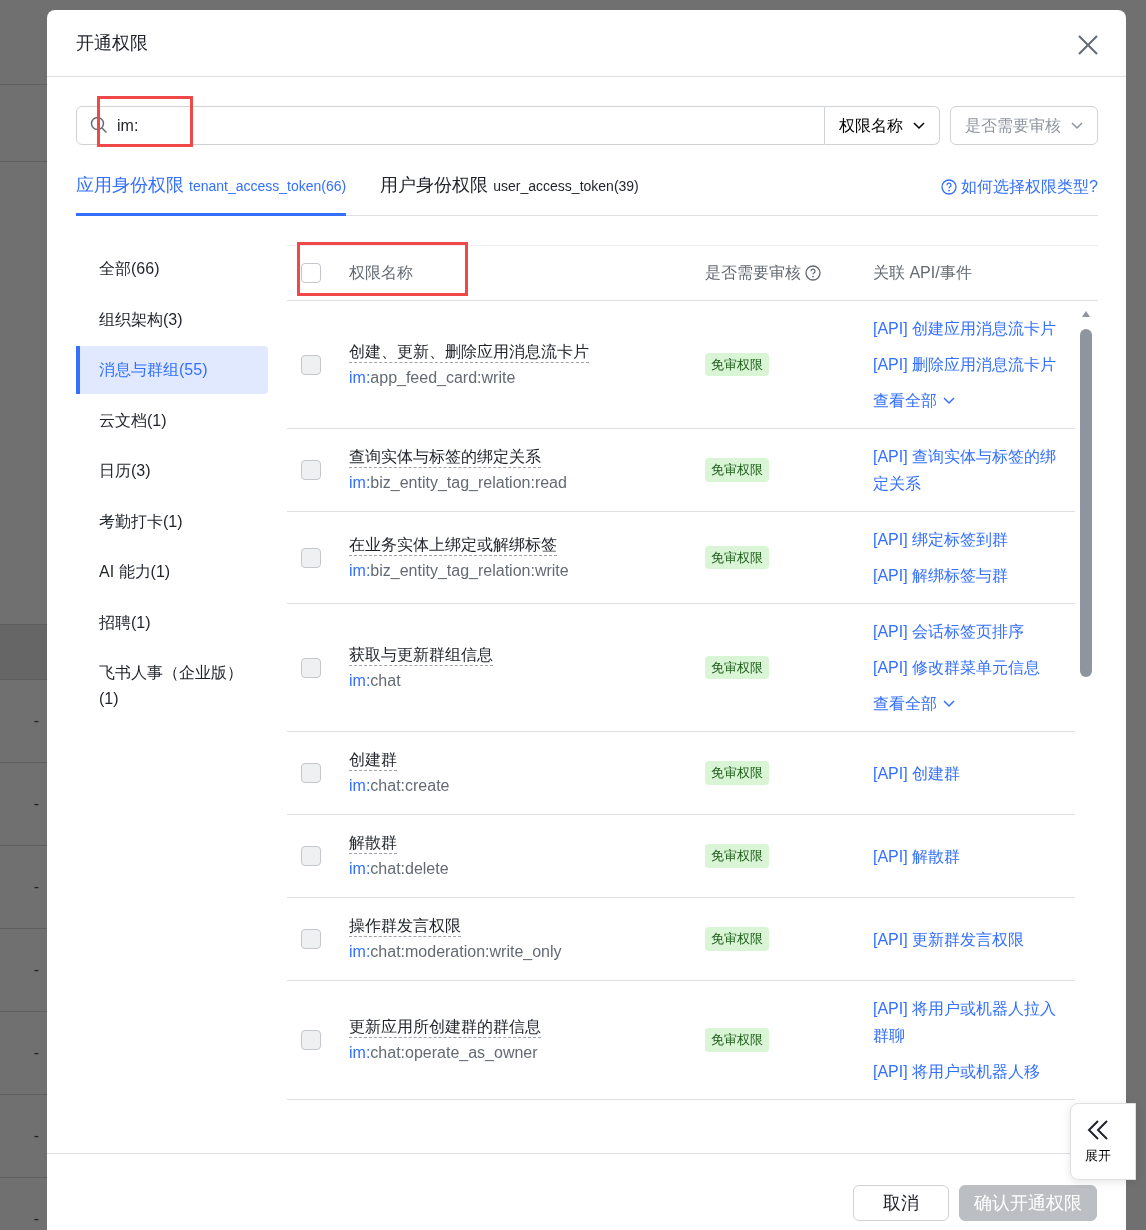  Describe the element at coordinates (172, 319) in the screenshot. I see `category-item: 组织架构(3)` at that location.